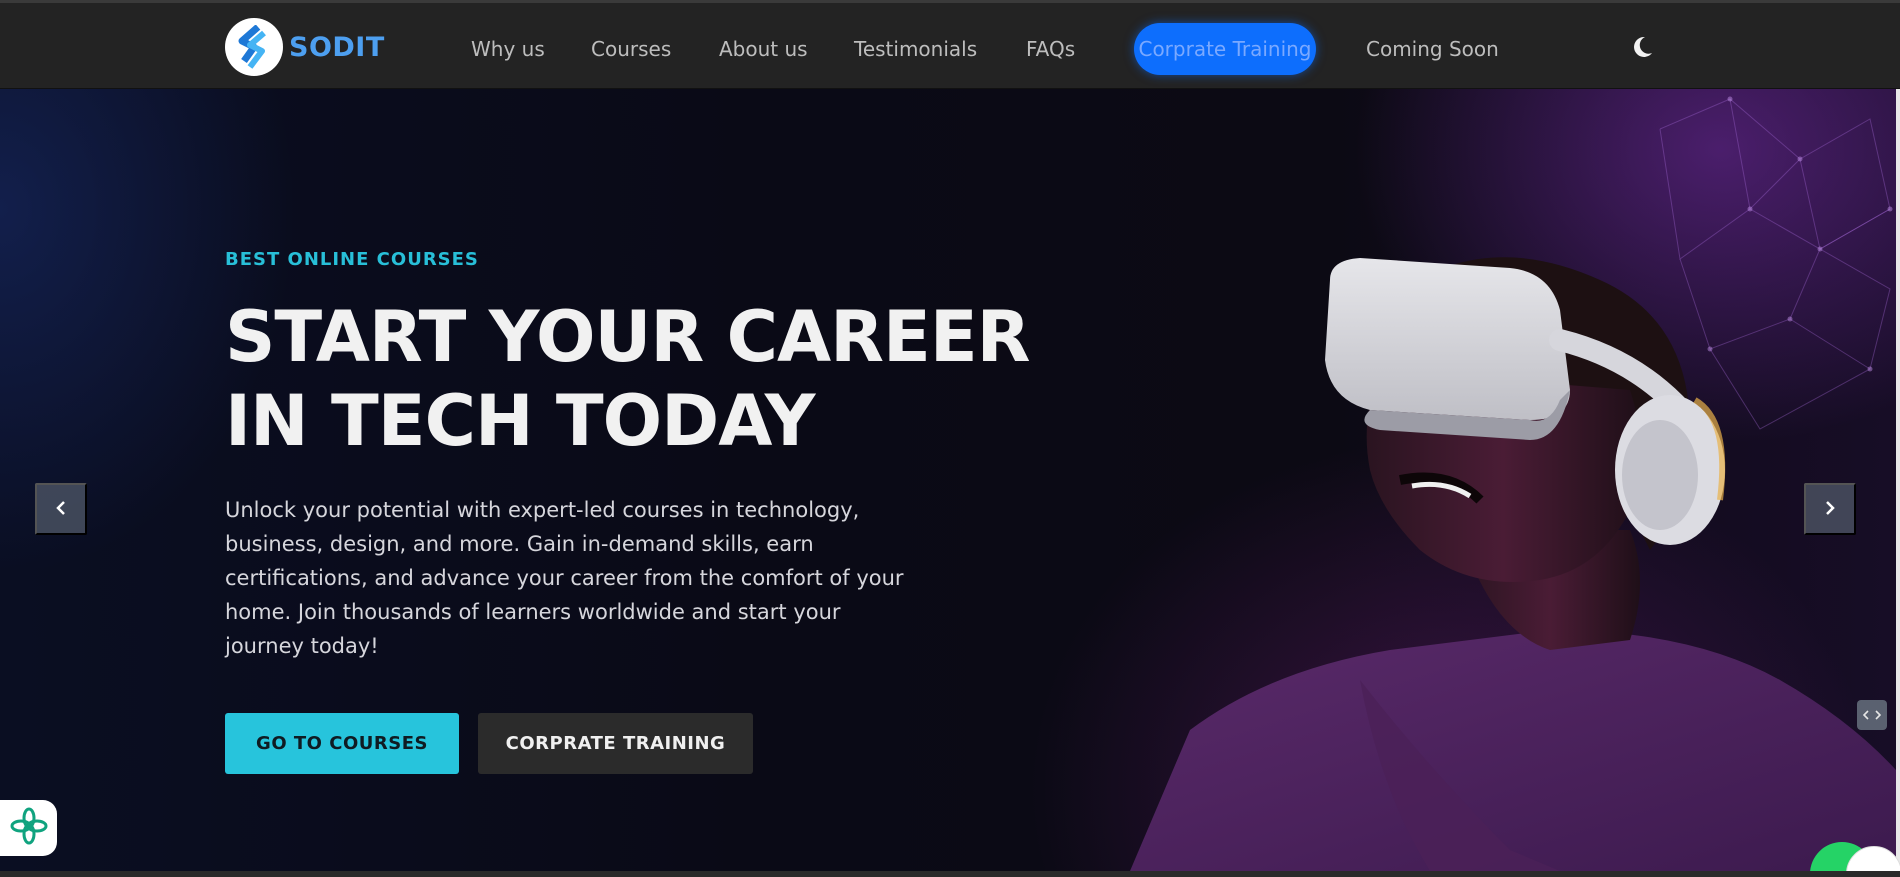 This screenshot has height=877, width=1900. I want to click on moon-icon, so click(1642, 47).